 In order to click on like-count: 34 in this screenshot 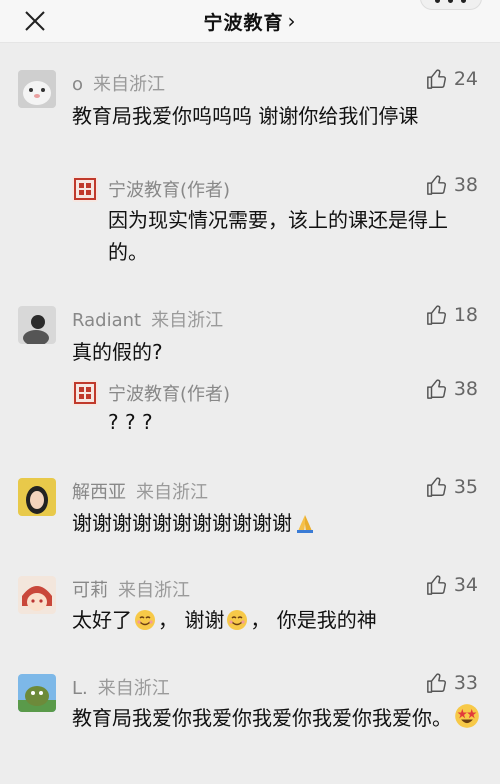, I will do `click(465, 585)`.